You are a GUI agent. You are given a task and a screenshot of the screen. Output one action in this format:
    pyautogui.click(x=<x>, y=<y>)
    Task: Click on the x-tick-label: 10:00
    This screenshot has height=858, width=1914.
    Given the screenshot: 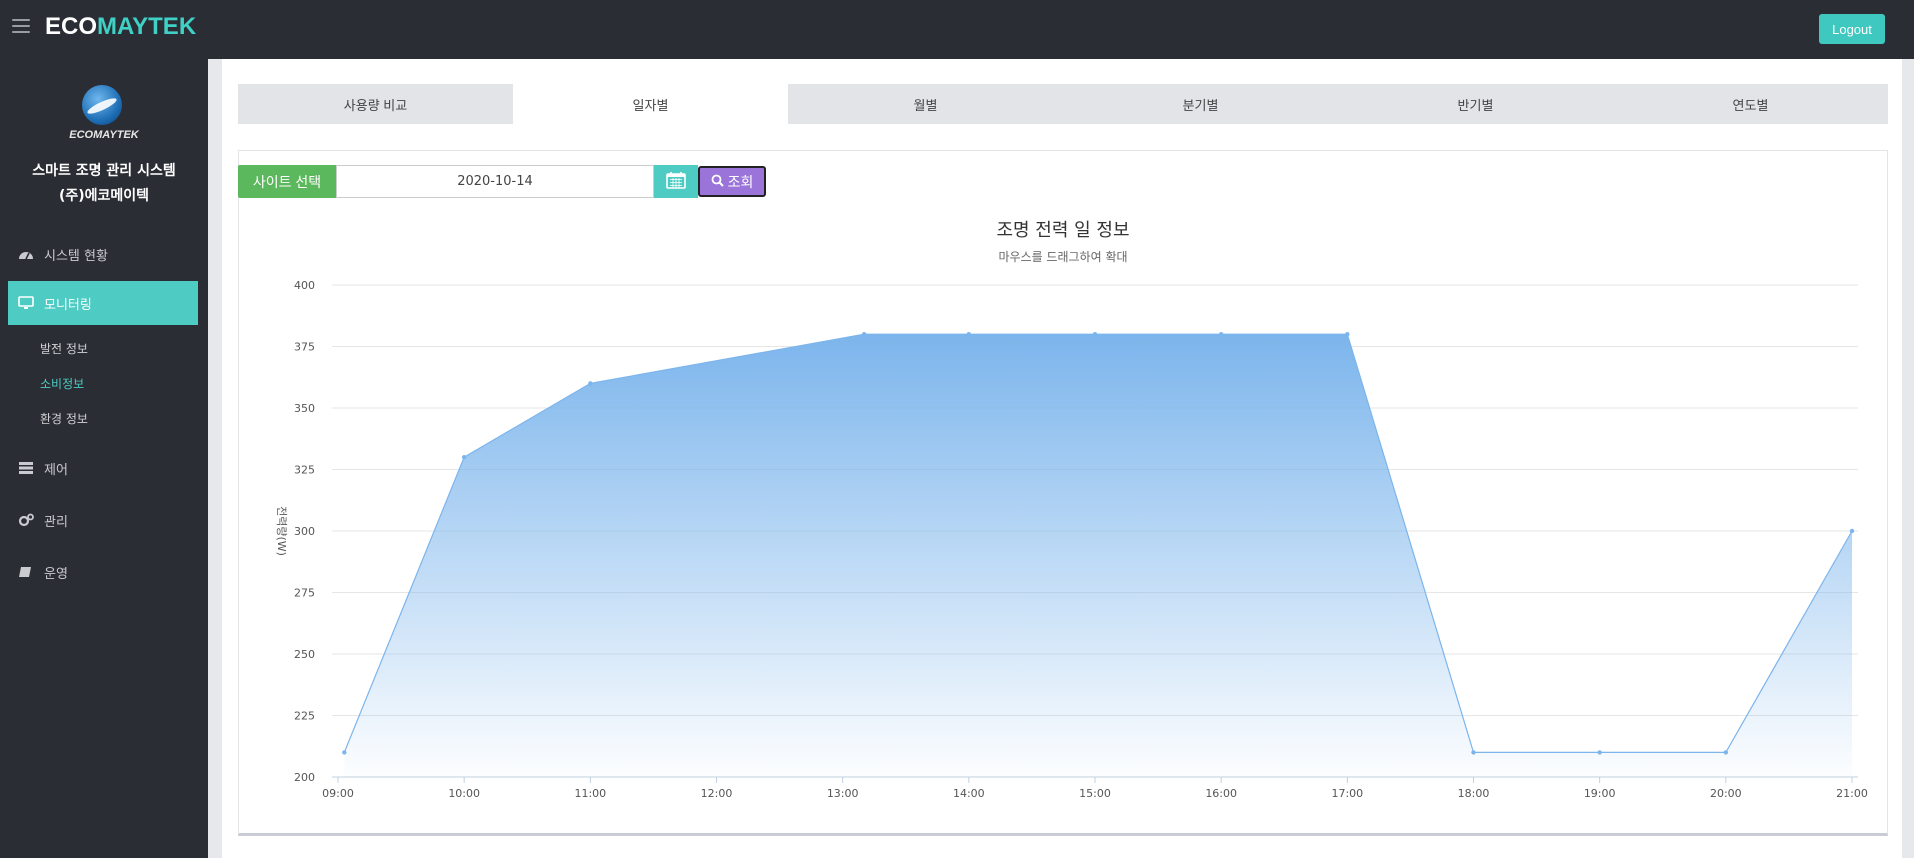 What is the action you would take?
    pyautogui.click(x=464, y=793)
    